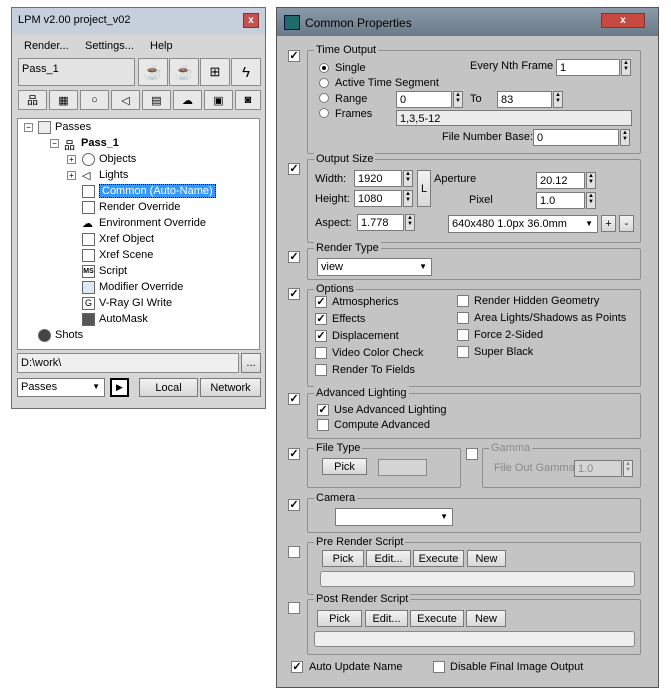 The image size is (671, 695). I want to click on tool-mask: ◙, so click(248, 100).